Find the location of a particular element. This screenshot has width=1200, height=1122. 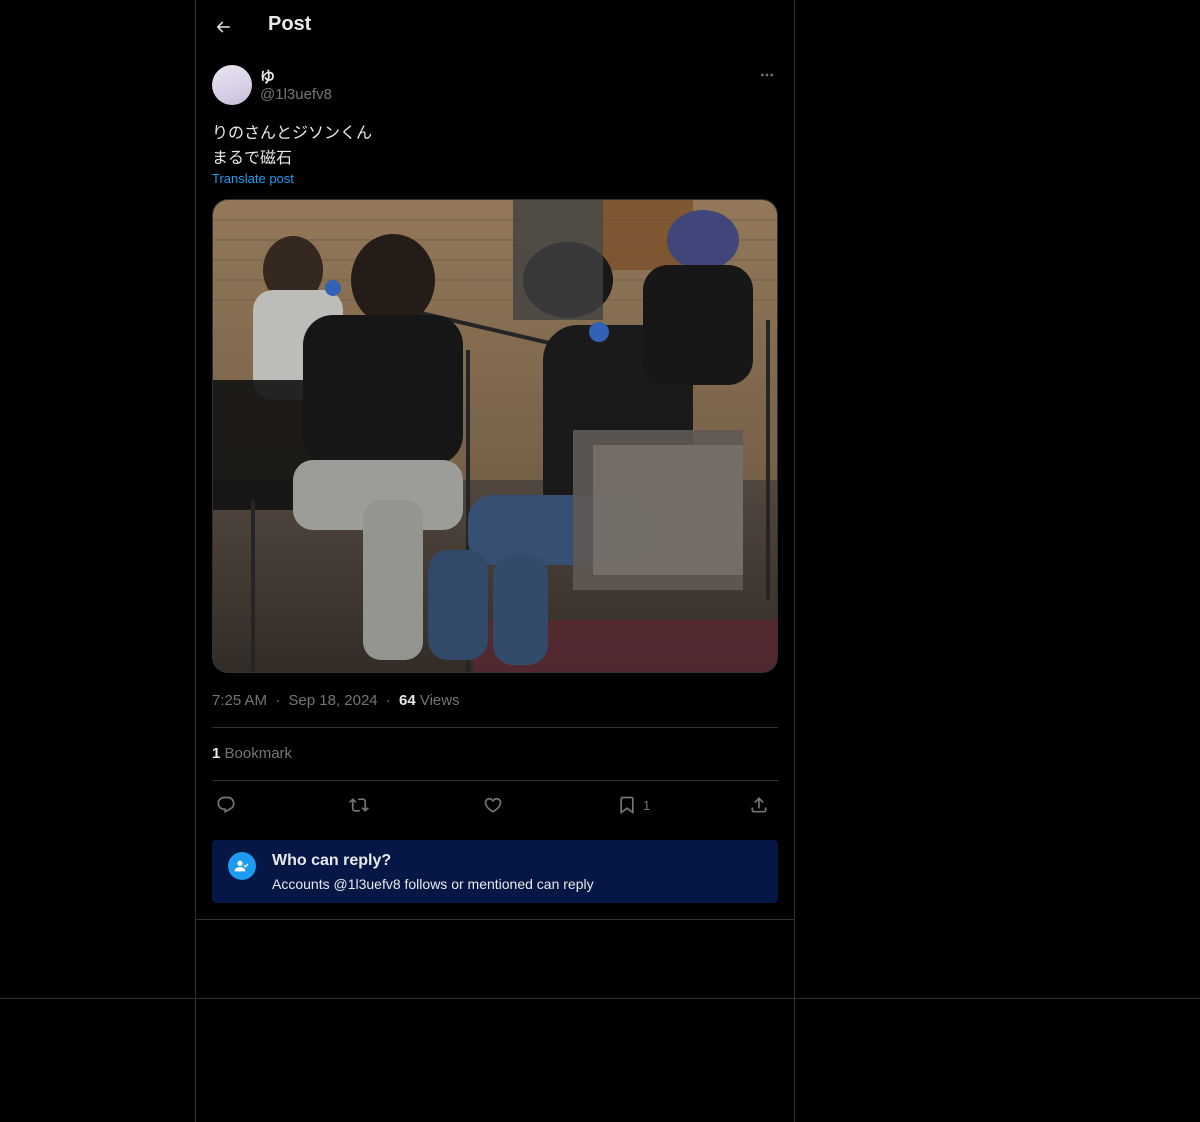

post-time: 7:25 AM is located at coordinates (239, 700).